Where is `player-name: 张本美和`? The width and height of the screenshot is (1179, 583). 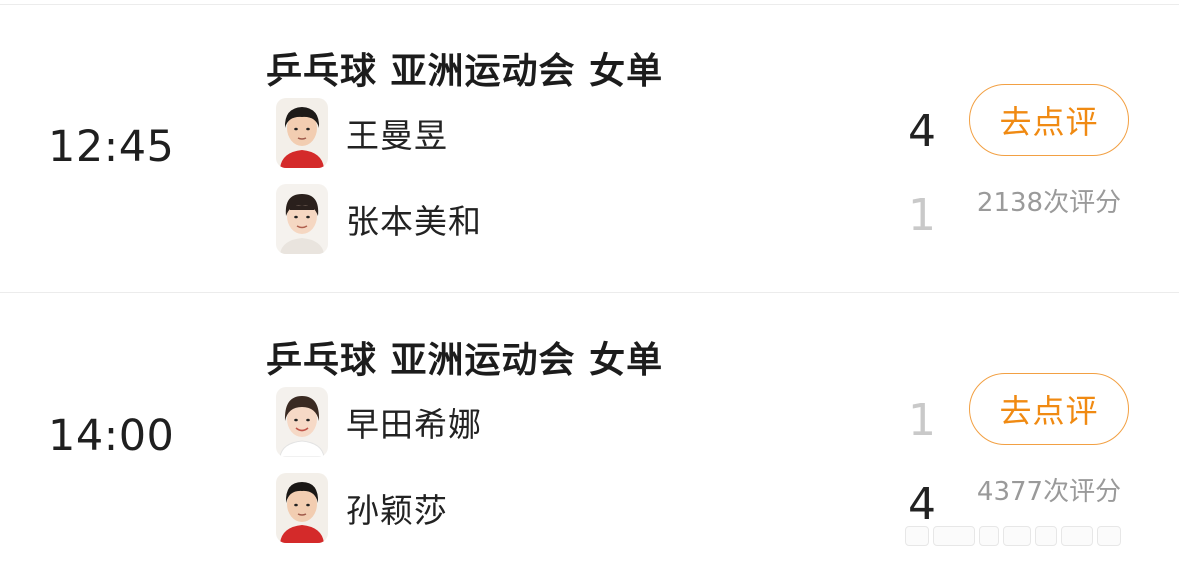
player-name: 张本美和 is located at coordinates (414, 221).